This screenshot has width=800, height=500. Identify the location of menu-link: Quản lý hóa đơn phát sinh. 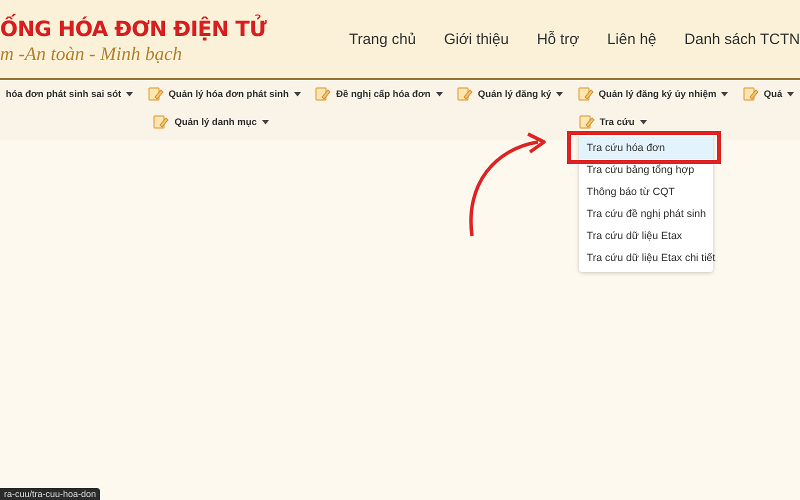
(228, 94).